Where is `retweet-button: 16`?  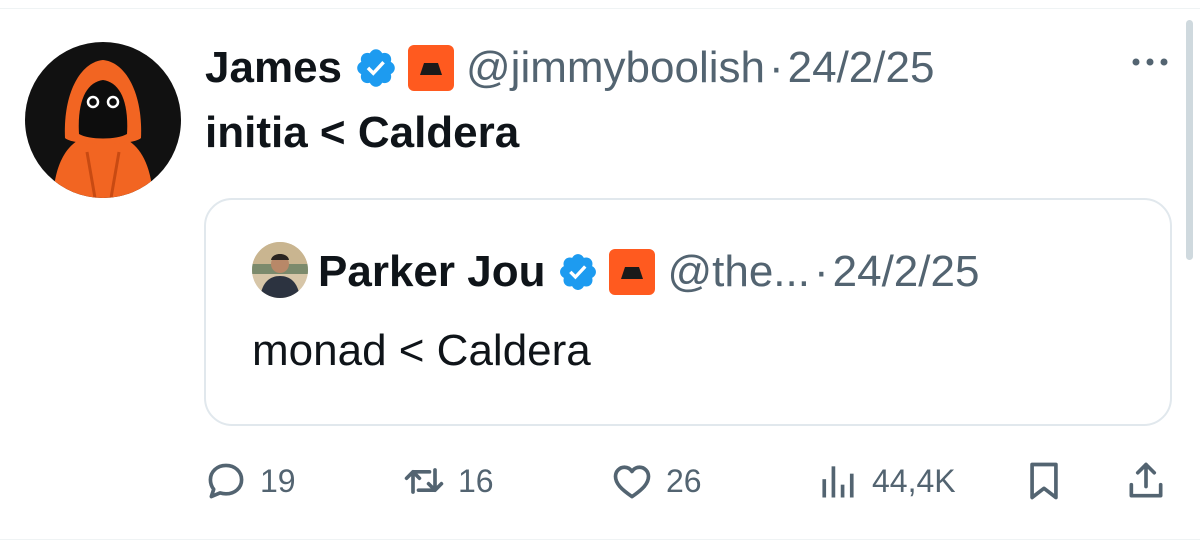
retweet-button: 16 is located at coordinates (448, 481).